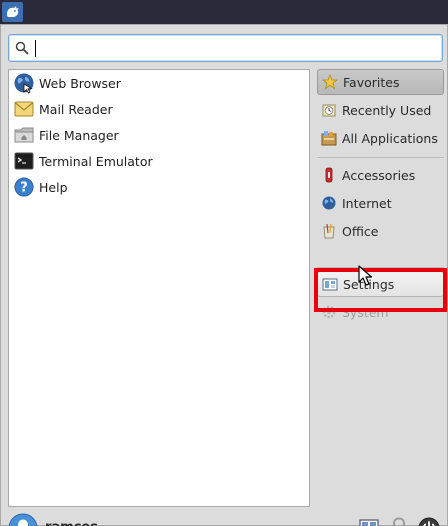  Describe the element at coordinates (24, 135) in the screenshot. I see `folder-icon` at that location.